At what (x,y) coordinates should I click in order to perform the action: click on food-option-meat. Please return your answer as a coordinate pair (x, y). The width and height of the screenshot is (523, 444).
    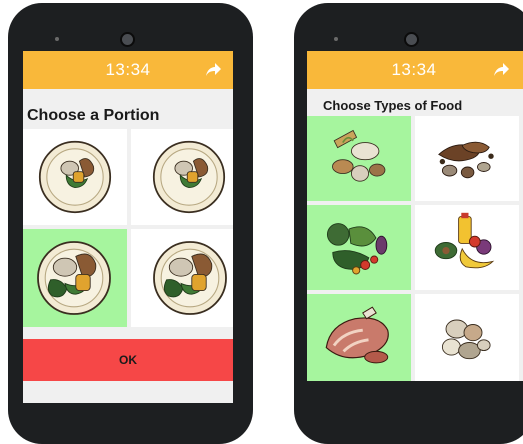
    Looking at the image, I should click on (359, 337).